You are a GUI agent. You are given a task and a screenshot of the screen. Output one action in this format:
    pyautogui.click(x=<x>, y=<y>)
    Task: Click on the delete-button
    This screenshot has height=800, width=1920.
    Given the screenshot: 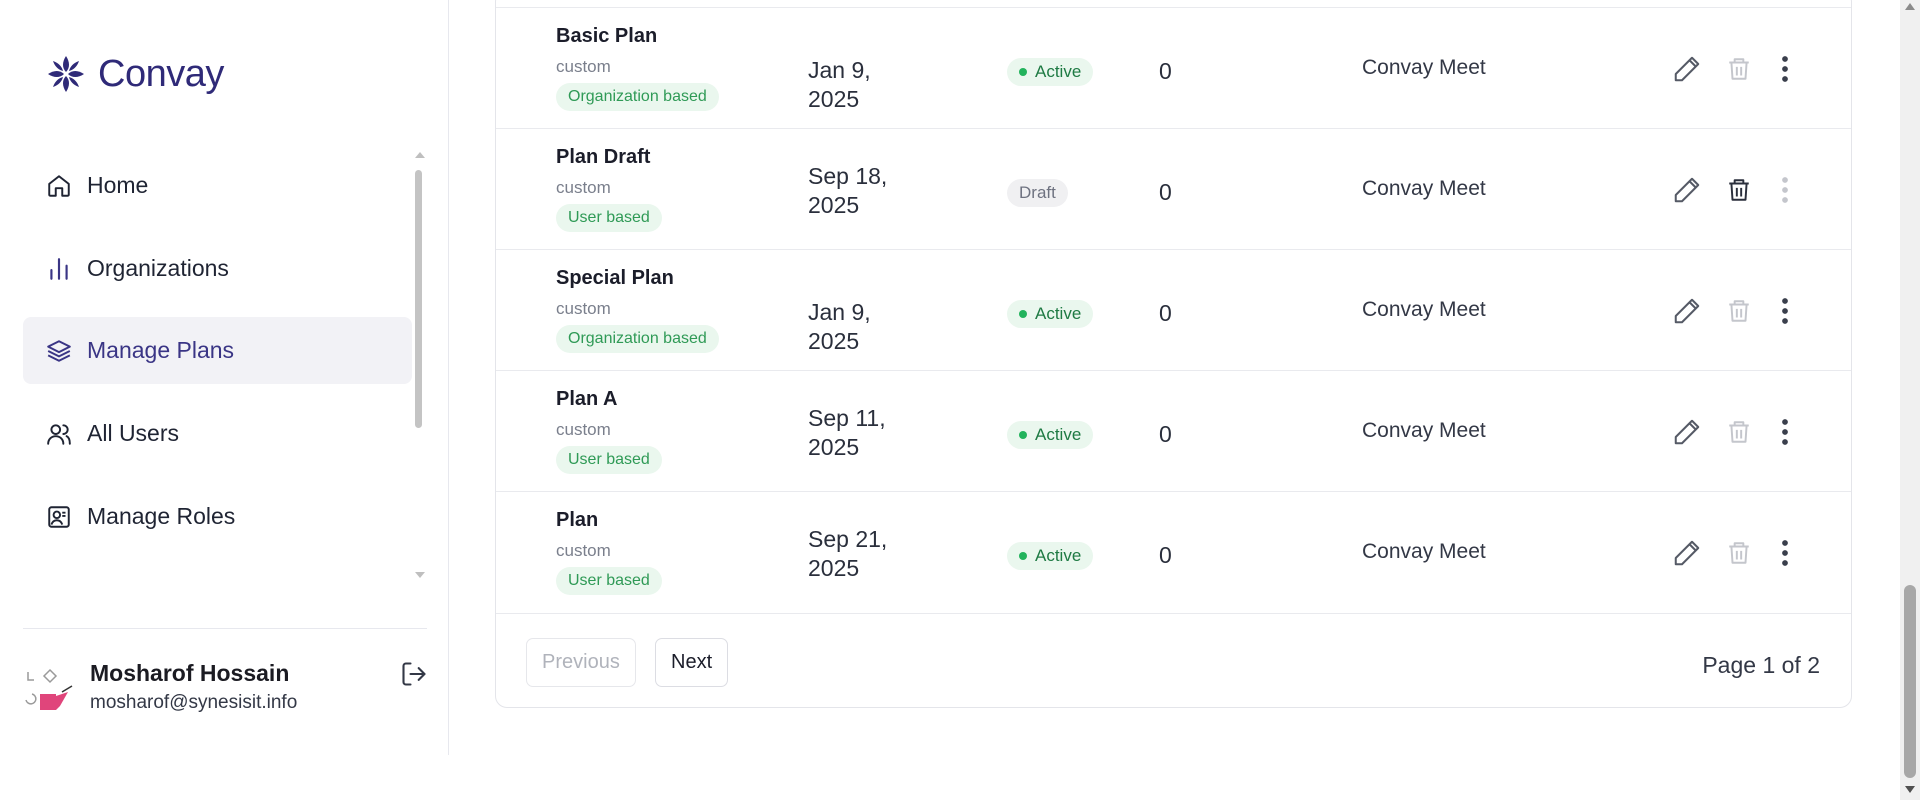 What is the action you would take?
    pyautogui.click(x=1739, y=190)
    